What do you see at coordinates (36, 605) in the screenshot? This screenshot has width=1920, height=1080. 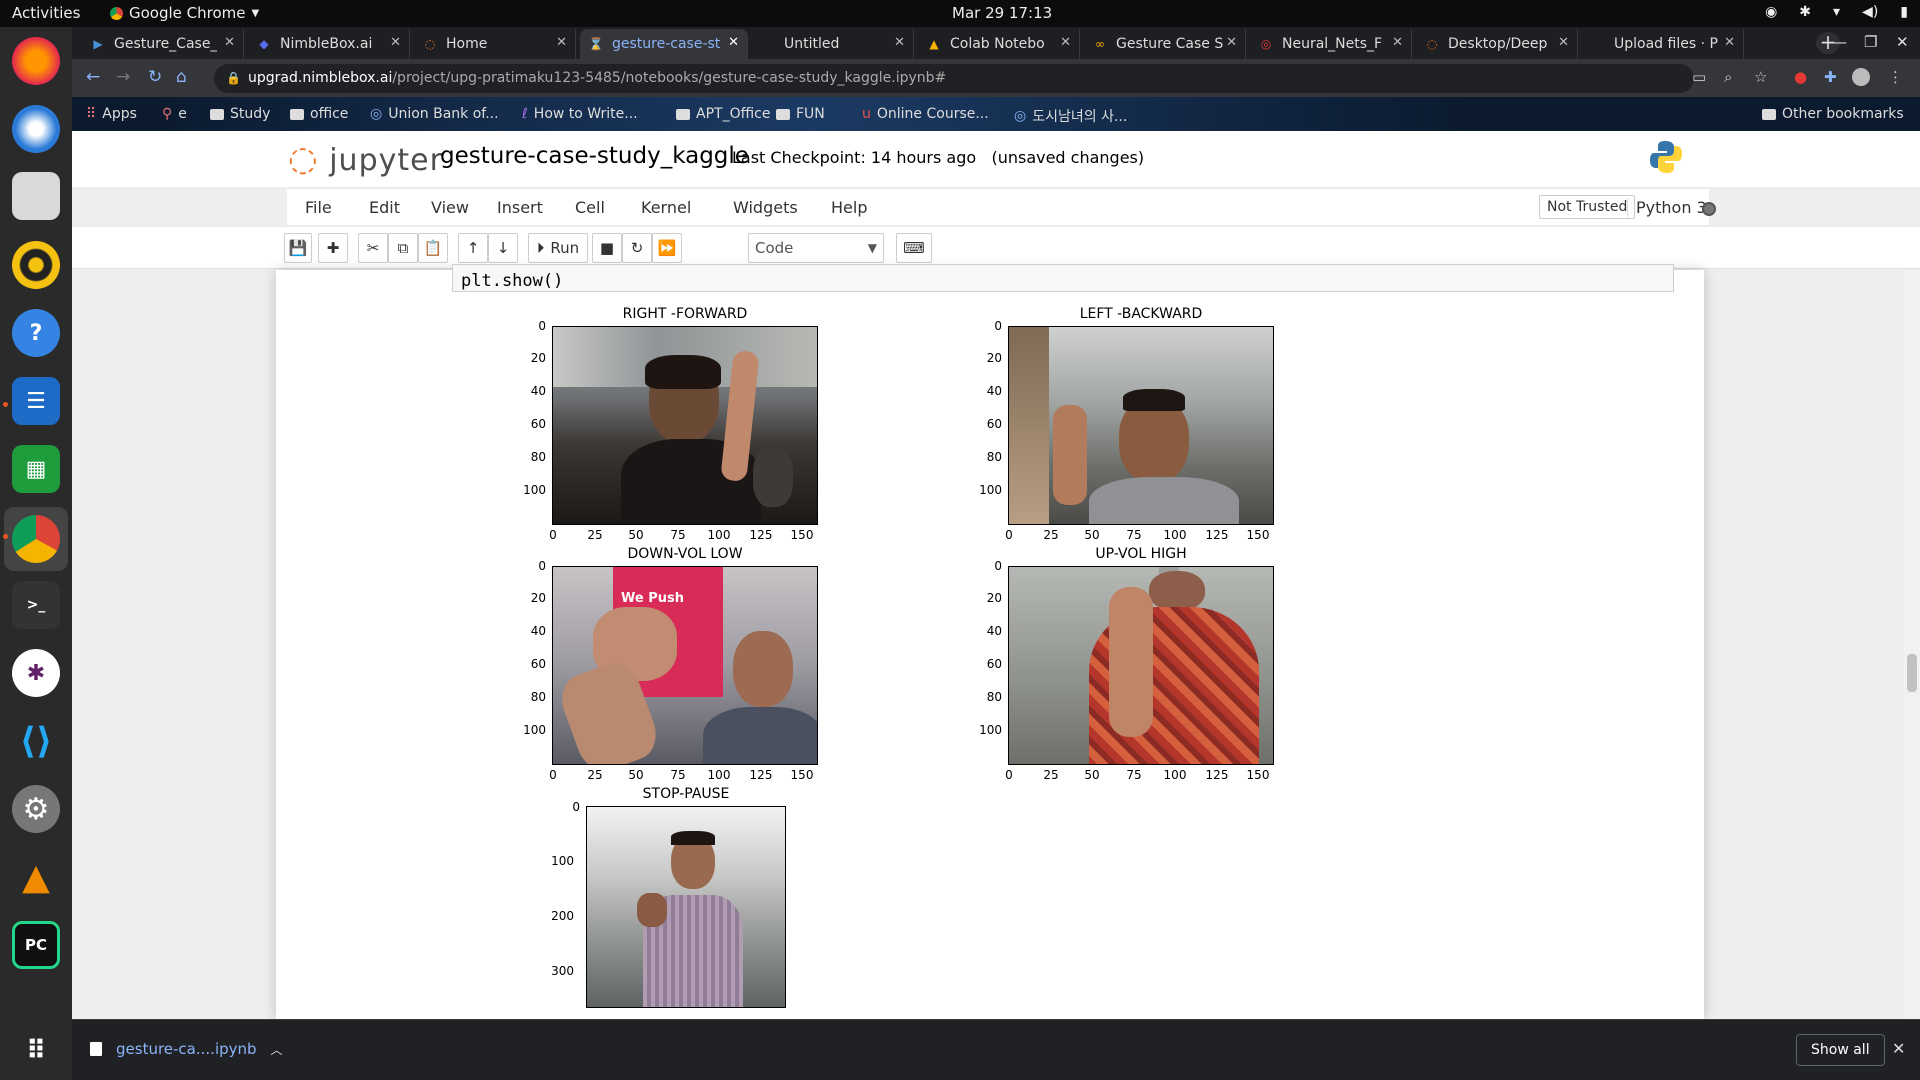 I see `terminal-icon: >_` at bounding box center [36, 605].